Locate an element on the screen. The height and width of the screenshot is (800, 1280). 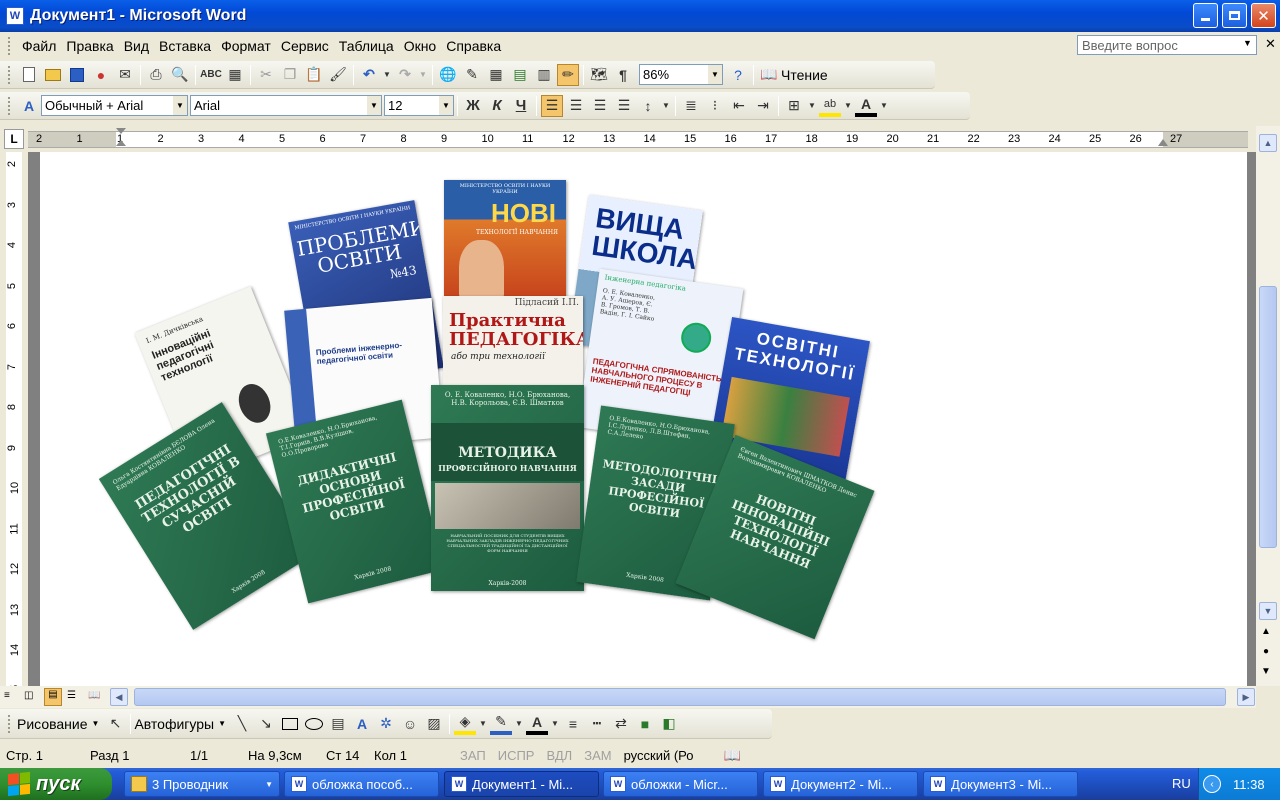
drawing-font-color-dropdown-icon: ▼ is located at coordinates (555, 724).